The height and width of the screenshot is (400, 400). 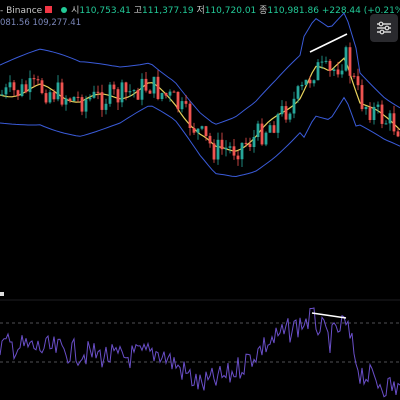 What do you see at coordinates (105, 11) in the screenshot?
I see `open-value: 110,753.41` at bounding box center [105, 11].